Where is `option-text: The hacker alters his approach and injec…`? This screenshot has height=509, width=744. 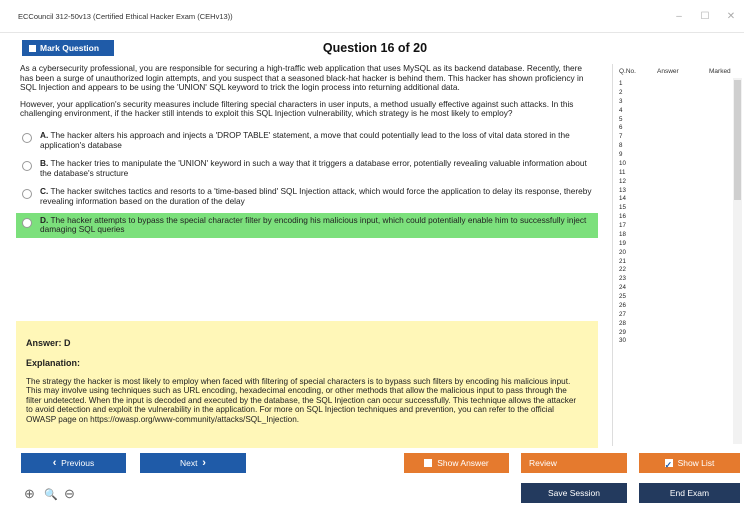 option-text: The hacker alters his approach and injec… is located at coordinates (305, 139).